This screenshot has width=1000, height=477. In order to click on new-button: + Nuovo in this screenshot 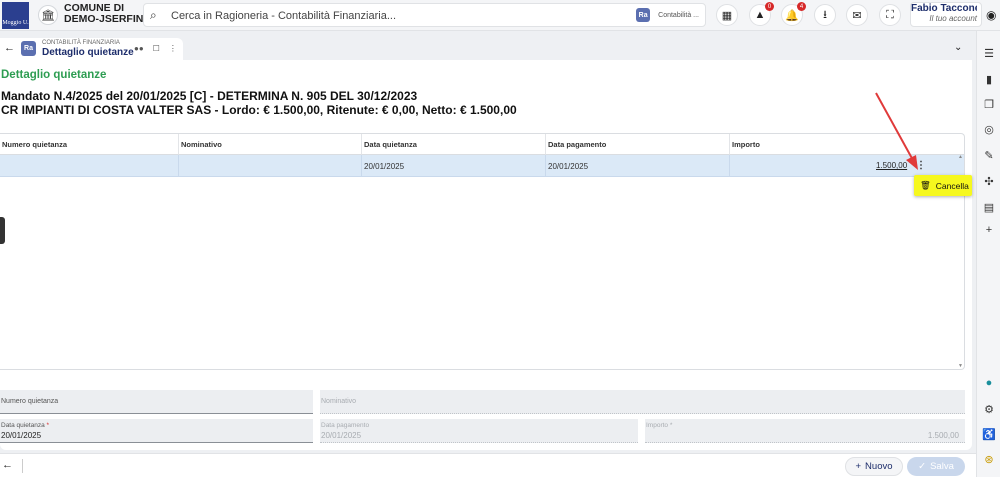, I will do `click(874, 466)`.